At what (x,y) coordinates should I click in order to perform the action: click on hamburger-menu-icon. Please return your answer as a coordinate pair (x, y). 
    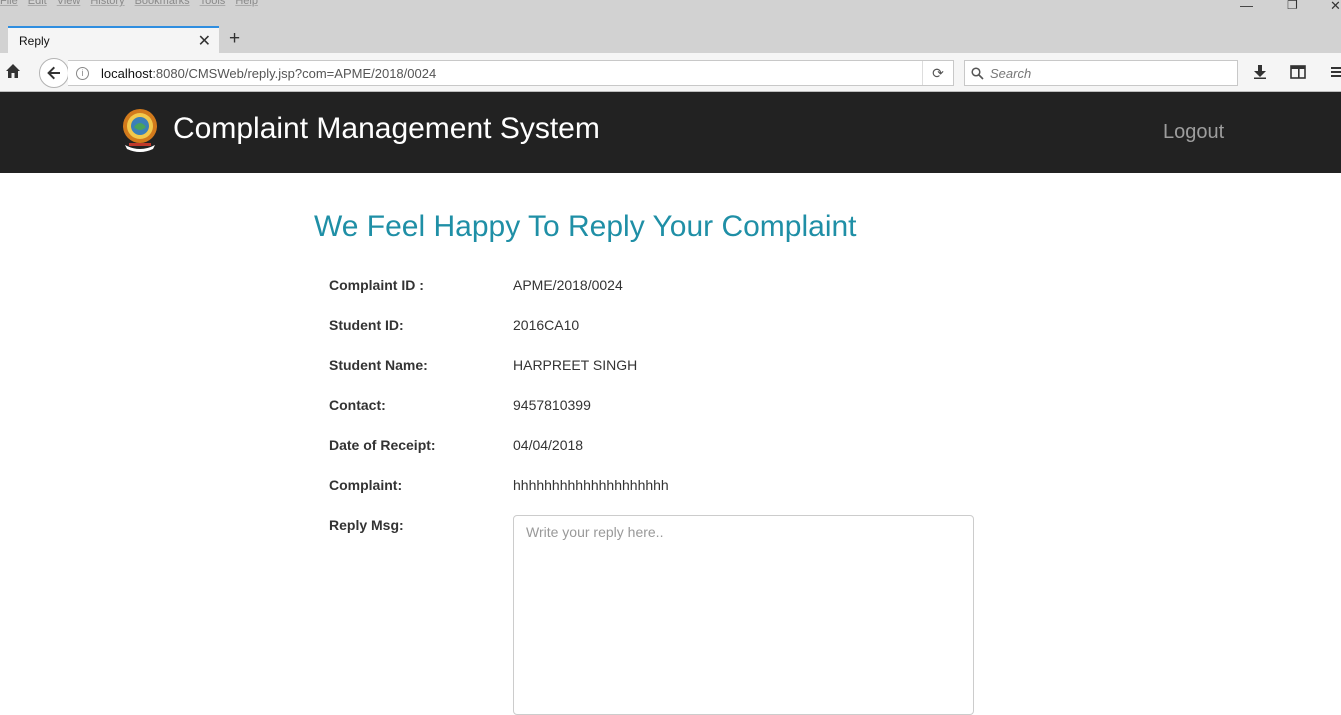
    Looking at the image, I should click on (1336, 72).